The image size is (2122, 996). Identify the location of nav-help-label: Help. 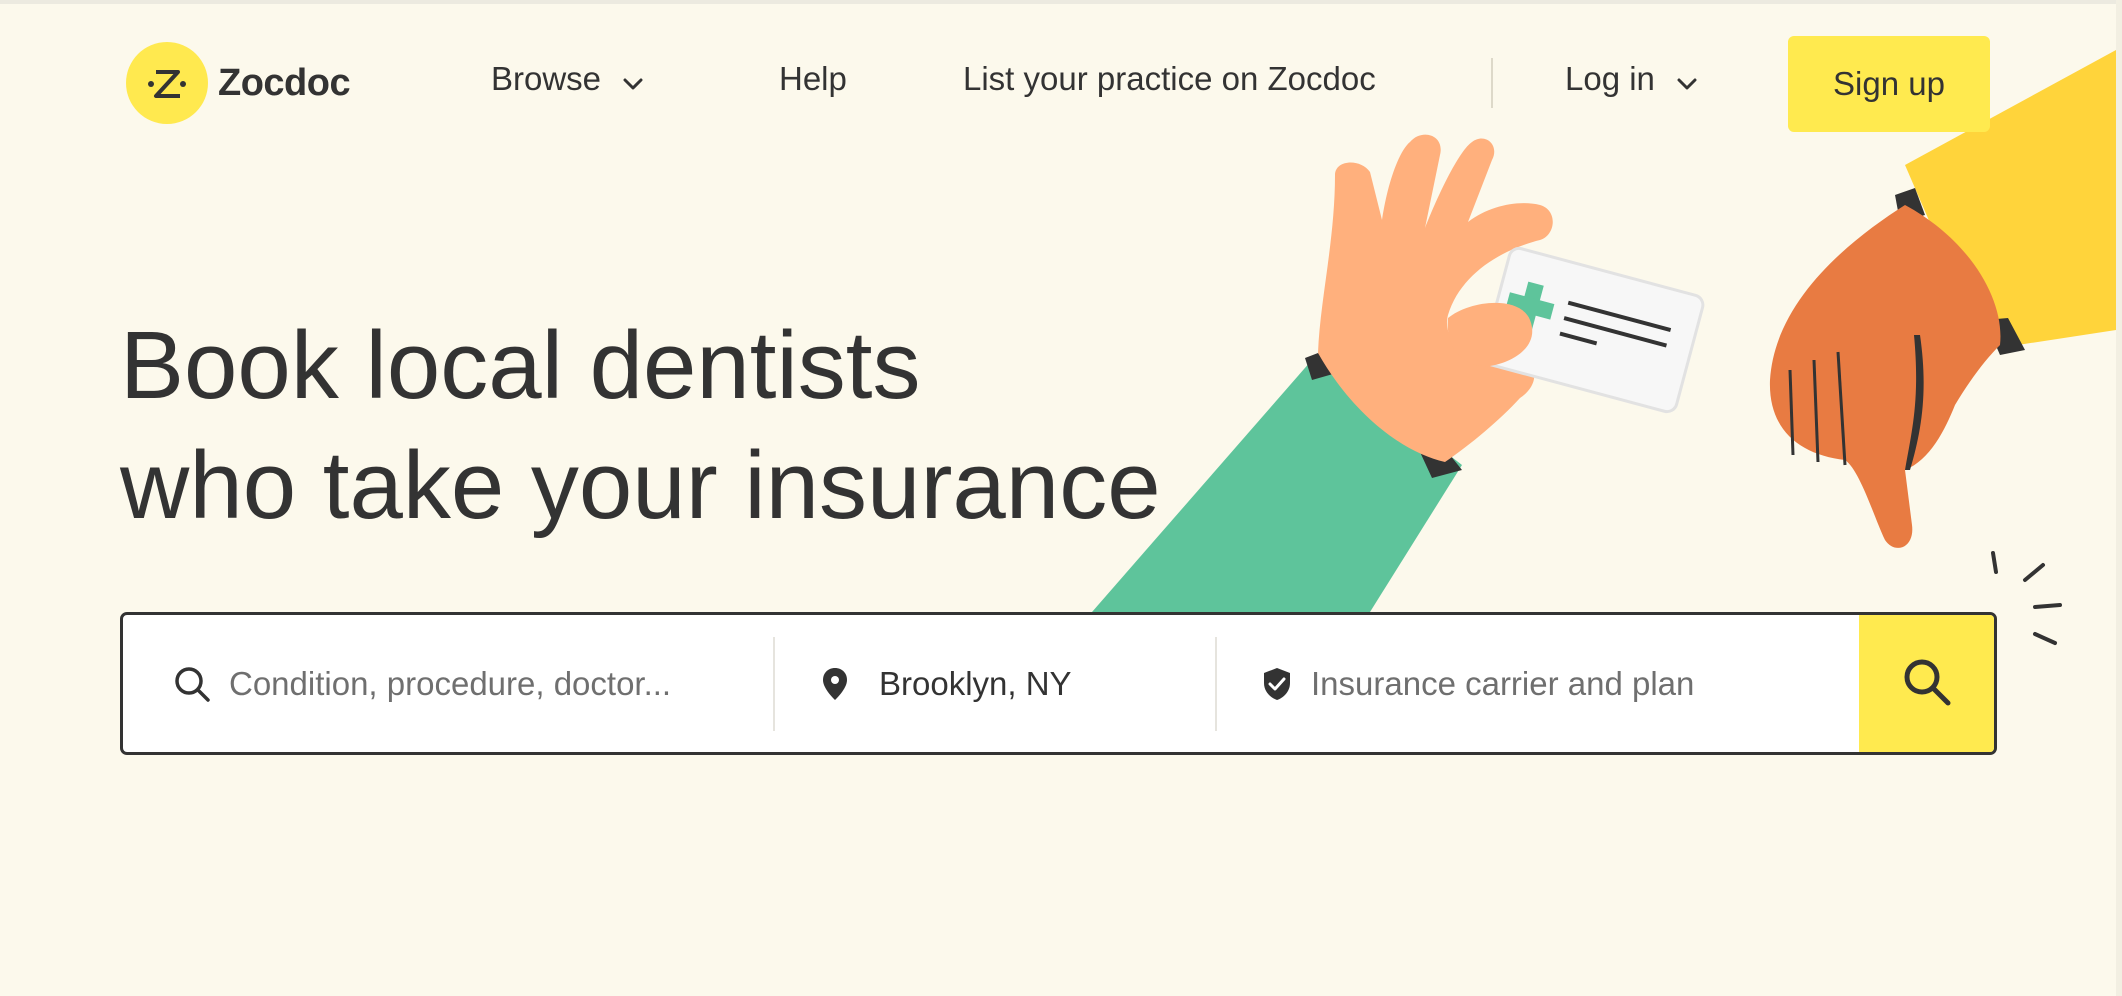
(813, 78).